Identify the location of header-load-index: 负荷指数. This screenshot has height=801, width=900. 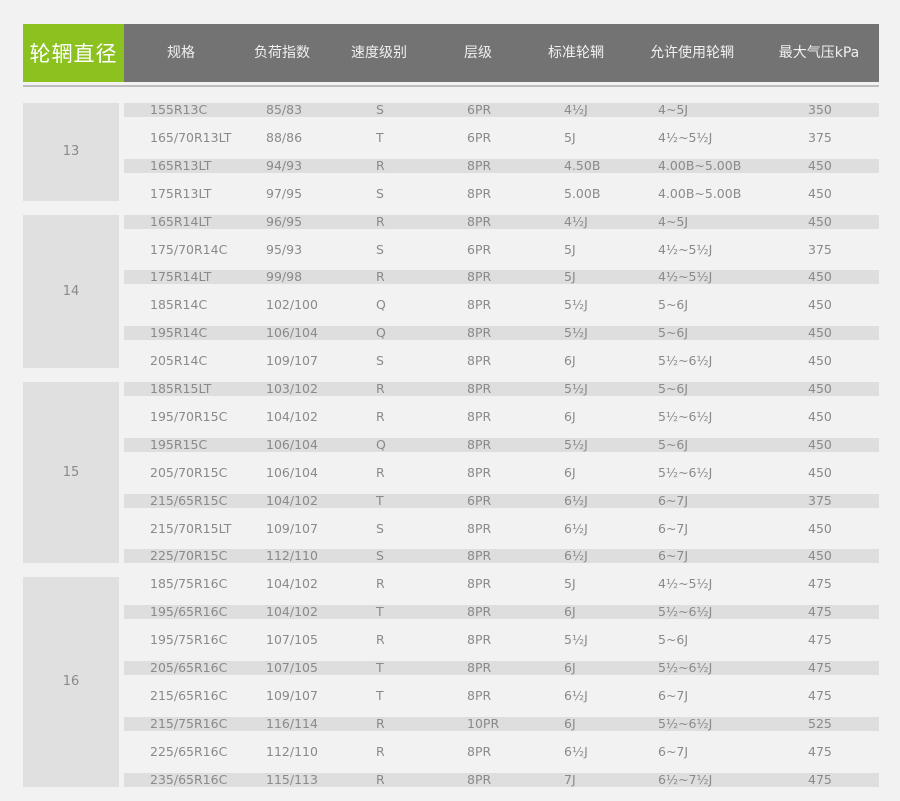
(282, 53).